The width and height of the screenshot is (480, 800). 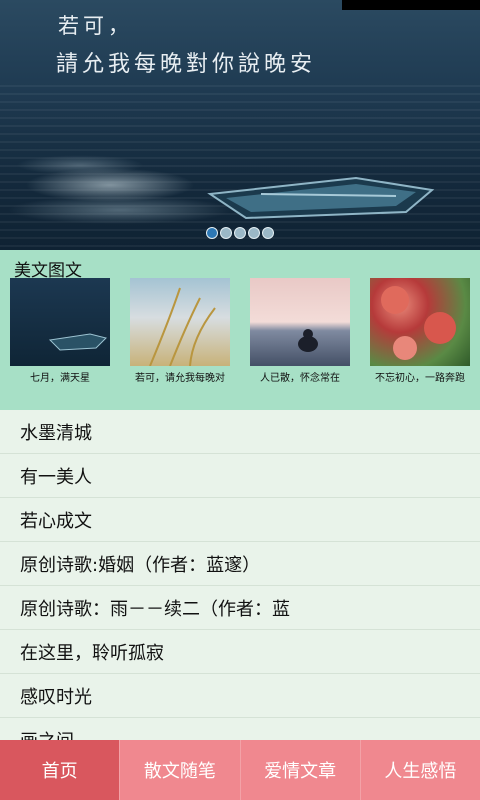 What do you see at coordinates (240, 432) in the screenshot?
I see `list-item: 水墨清城` at bounding box center [240, 432].